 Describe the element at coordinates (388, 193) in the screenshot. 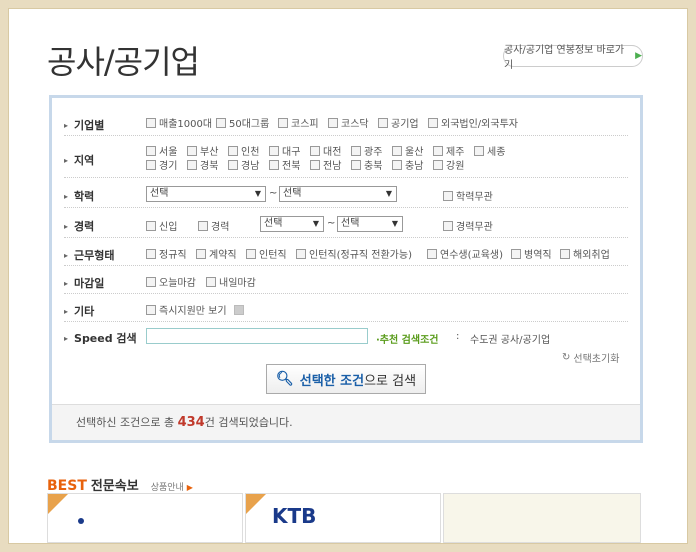

I see `caret-down-icon: ▼` at that location.